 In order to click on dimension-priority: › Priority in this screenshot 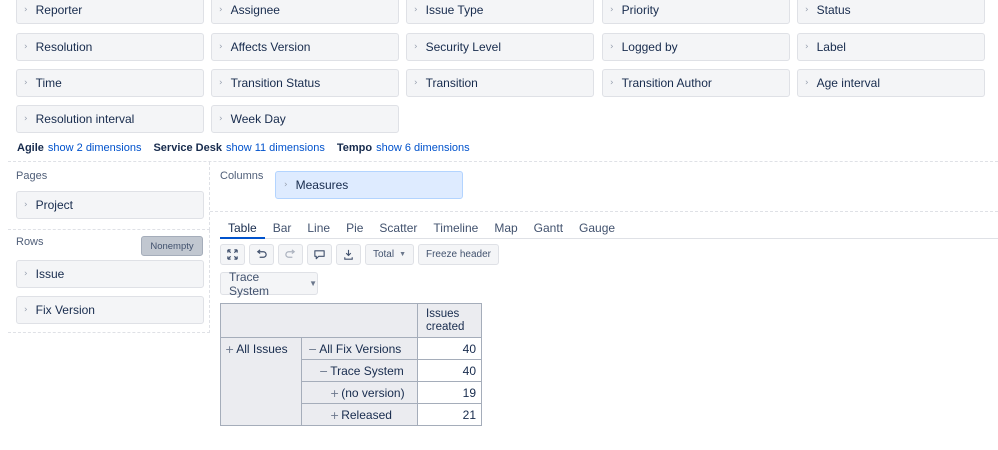, I will do `click(696, 12)`.